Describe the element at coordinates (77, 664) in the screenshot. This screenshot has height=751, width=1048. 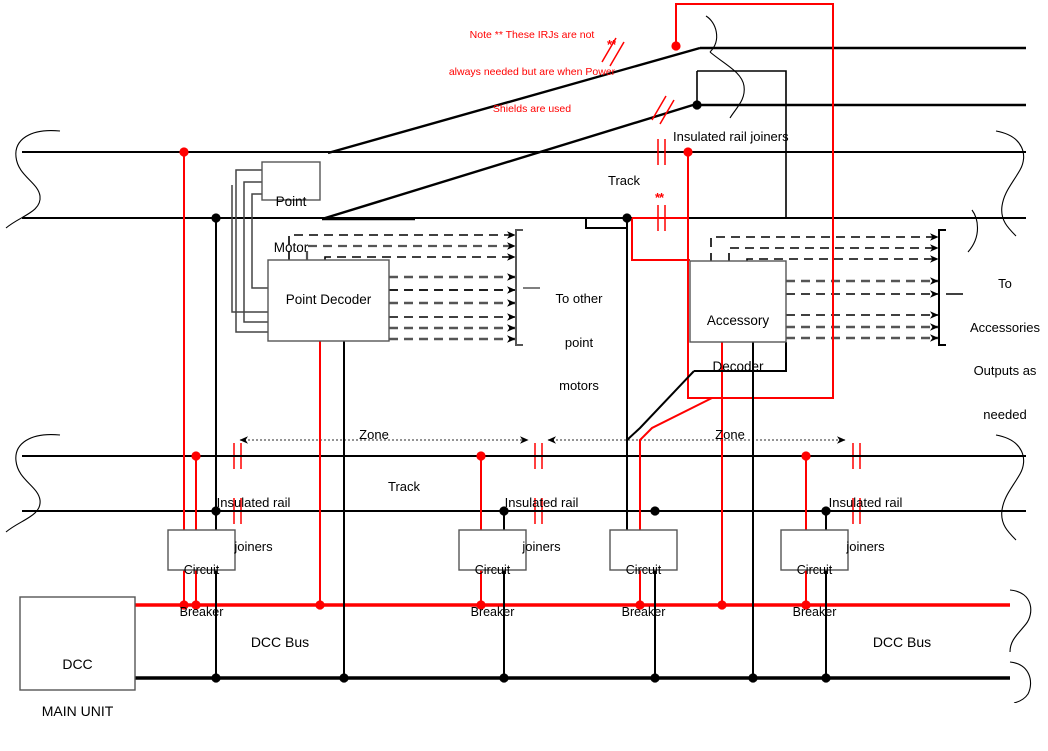
I see `dcc-main-unit-line-1: DCC` at that location.